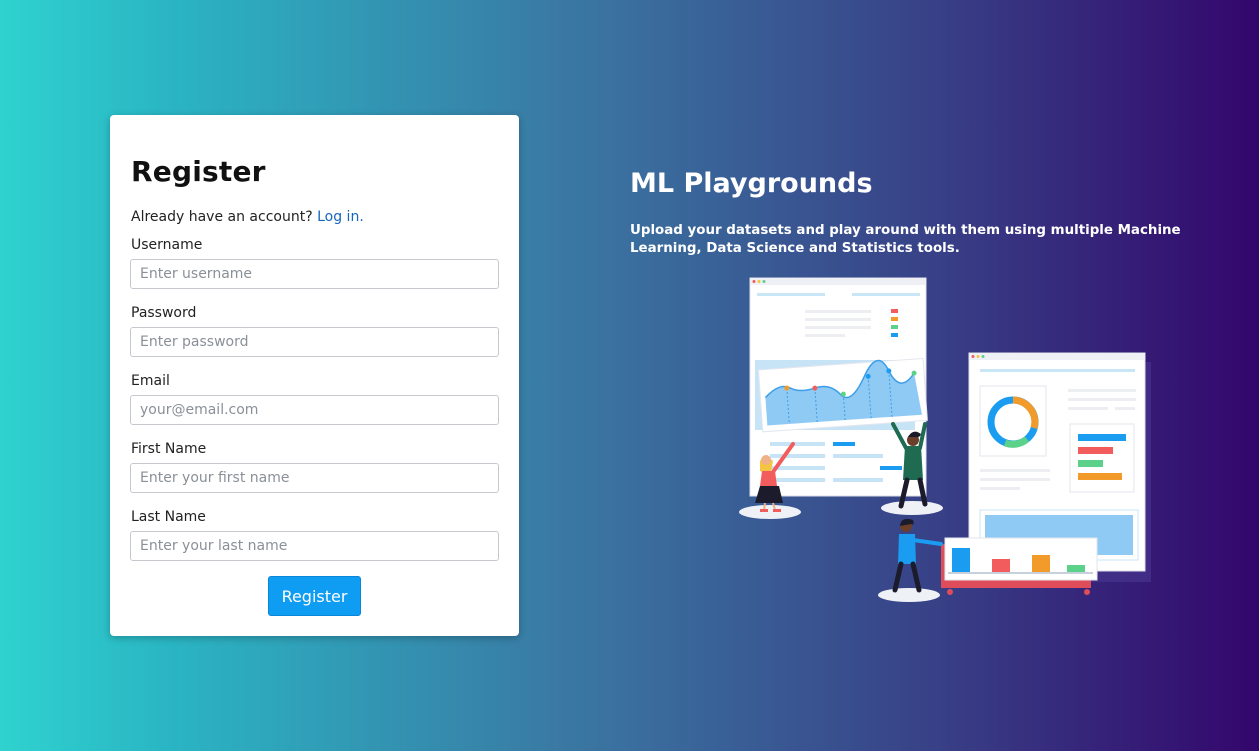 The image size is (1259, 751). Describe the element at coordinates (314, 274) in the screenshot. I see `username-input` at that location.